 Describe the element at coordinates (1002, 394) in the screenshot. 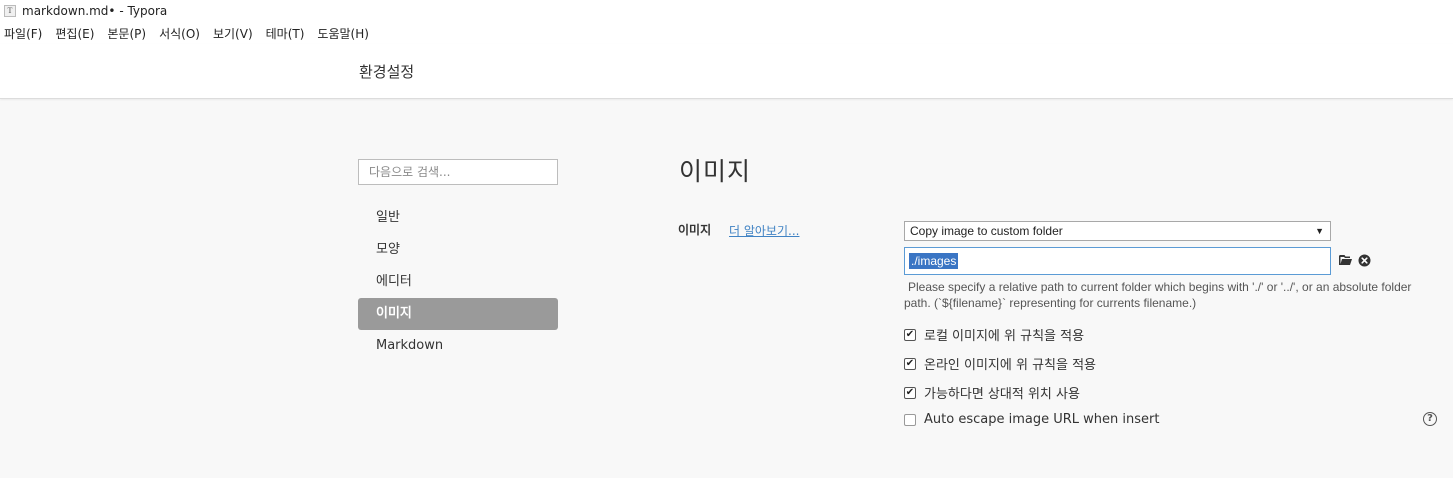

I see `option-label: 가능하다면 상대적 위치 사용` at that location.